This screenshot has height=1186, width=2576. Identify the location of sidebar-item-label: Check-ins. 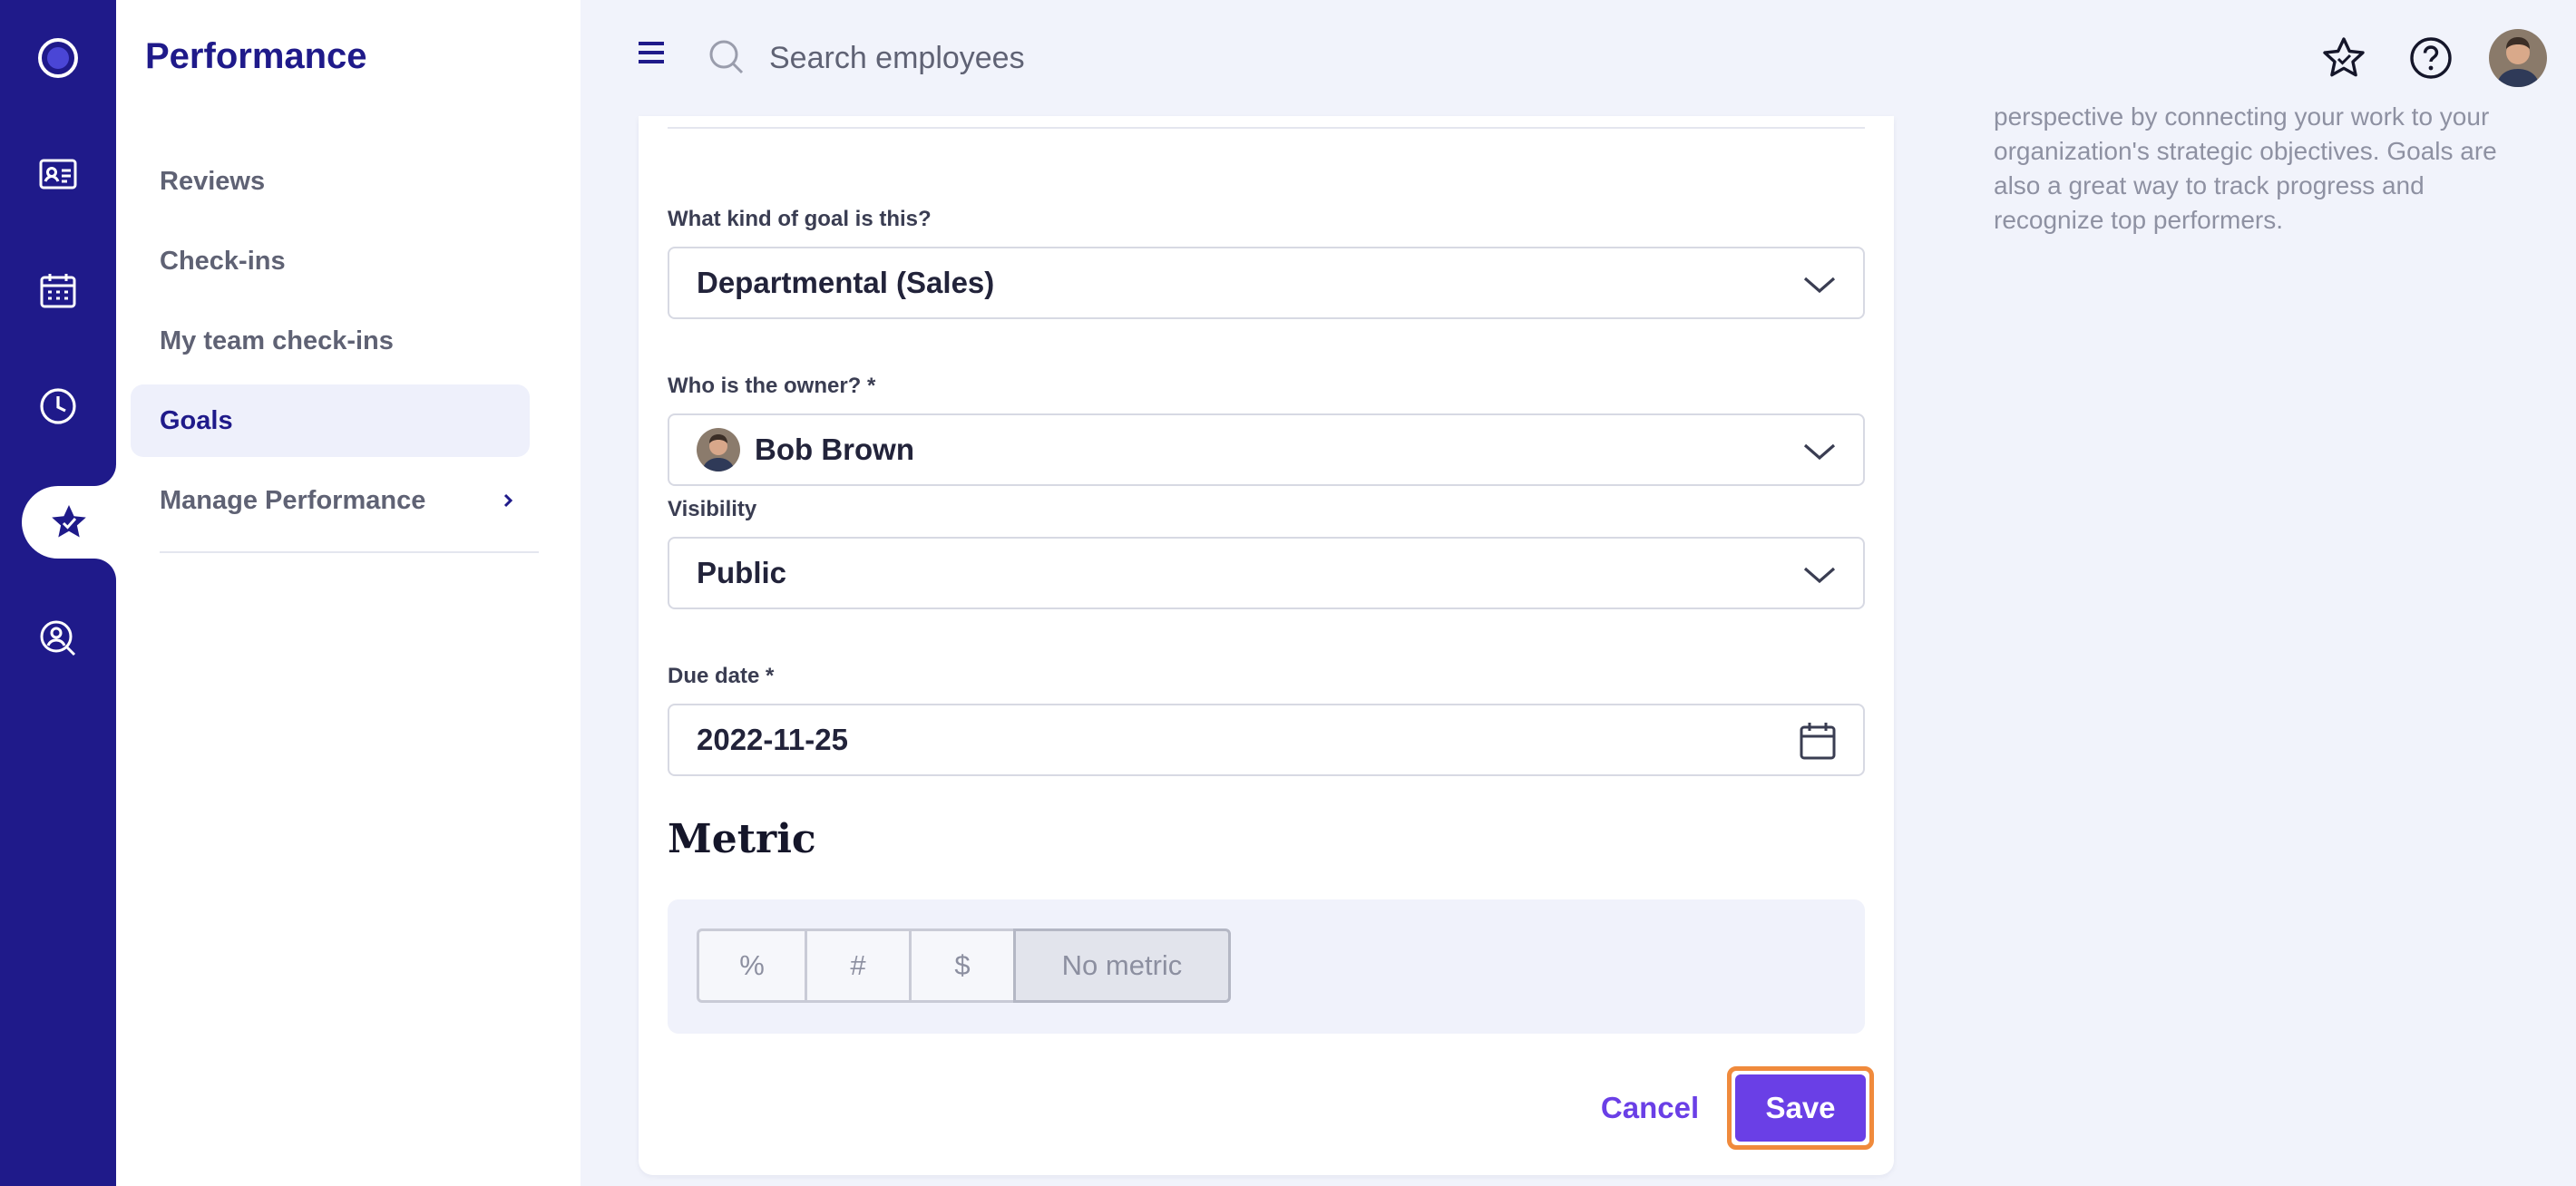
(223, 261).